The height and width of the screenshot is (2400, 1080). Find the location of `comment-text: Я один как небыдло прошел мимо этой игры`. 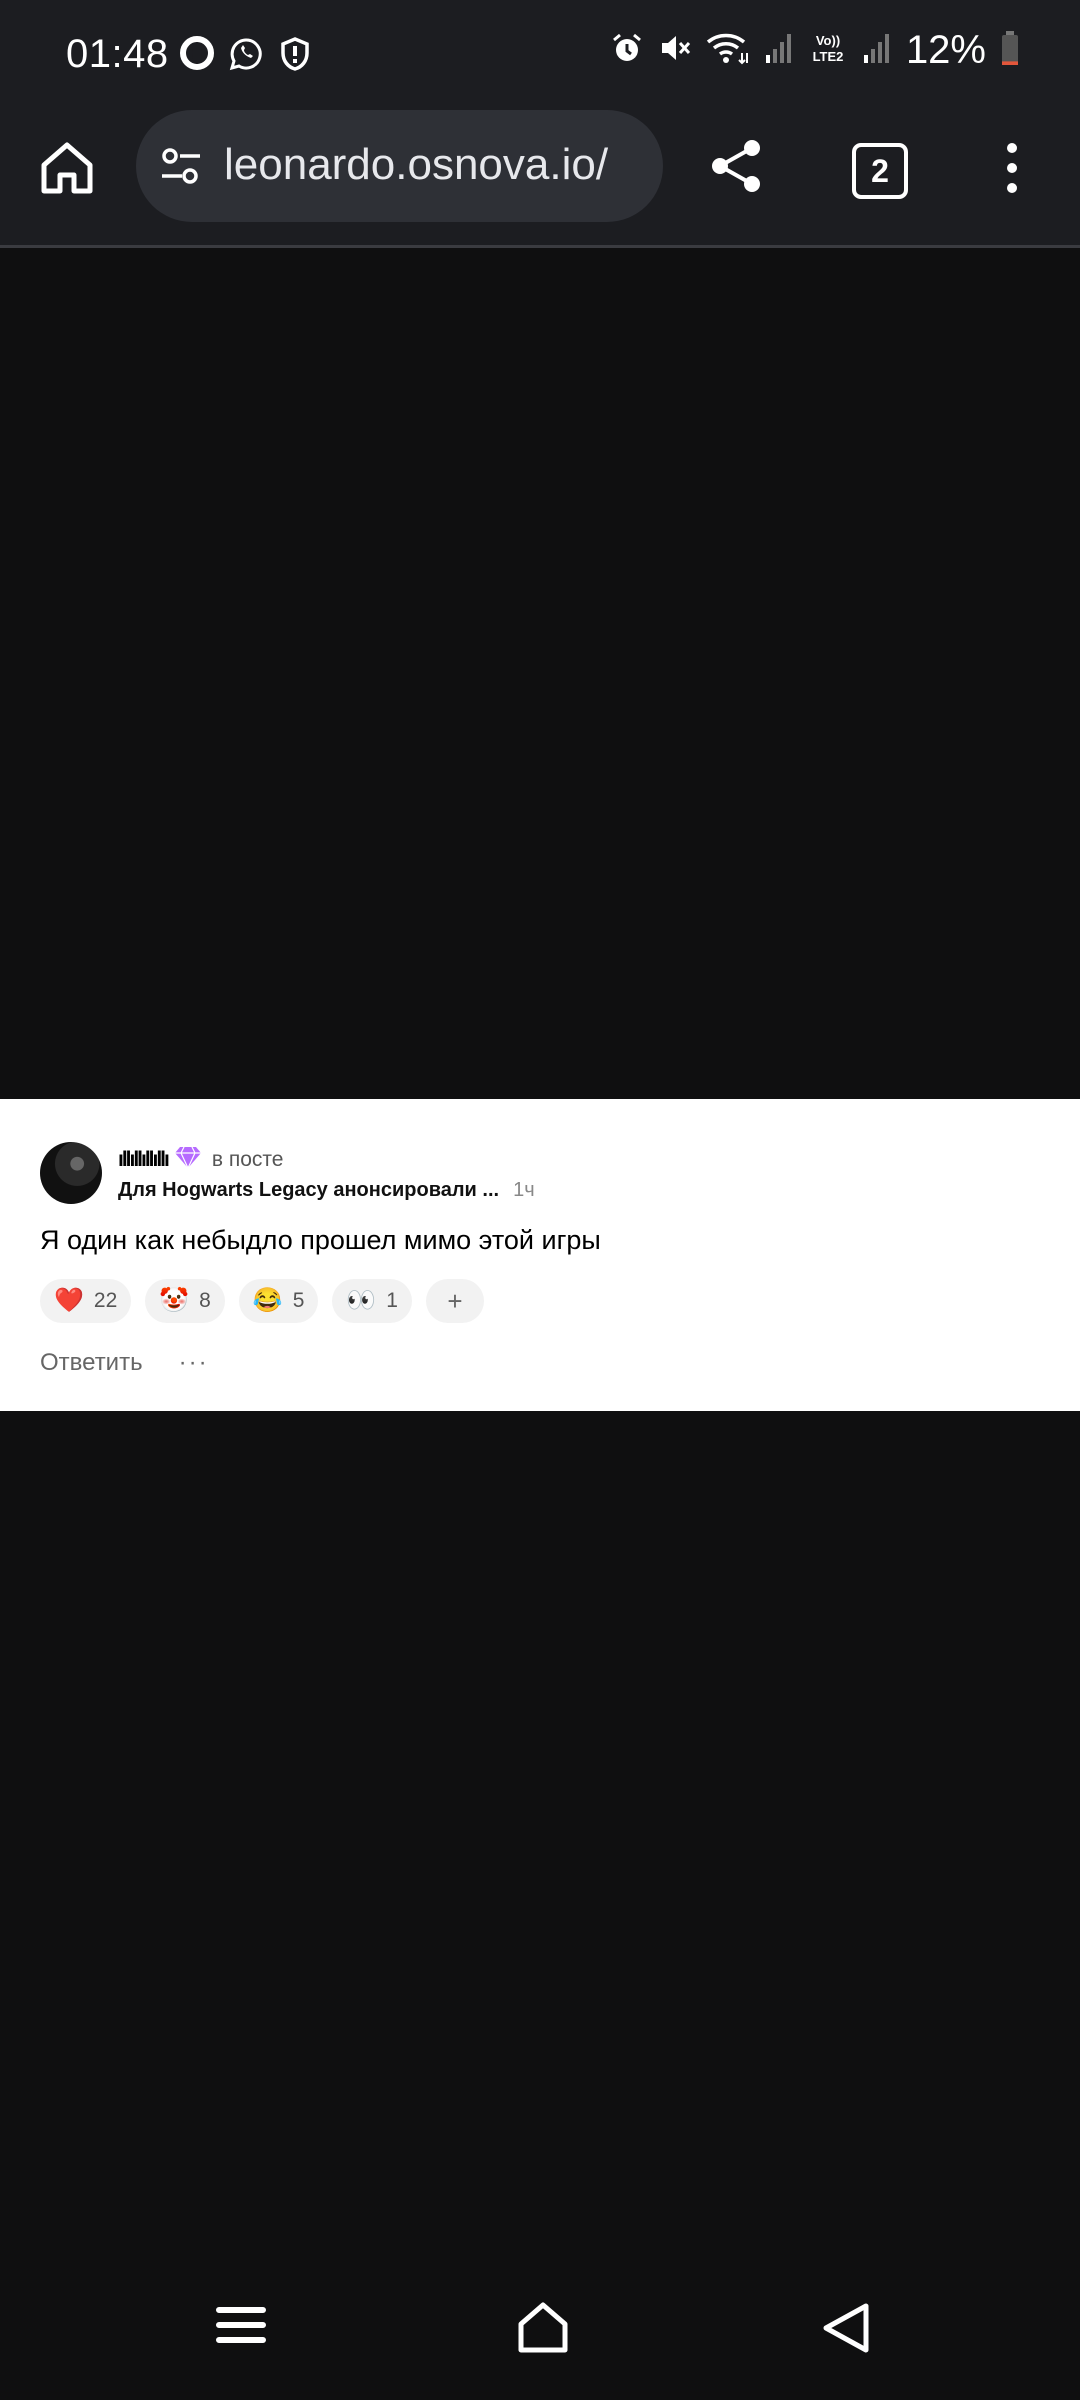

comment-text: Я один как небыдло прошел мимо этой игры is located at coordinates (320, 1240).